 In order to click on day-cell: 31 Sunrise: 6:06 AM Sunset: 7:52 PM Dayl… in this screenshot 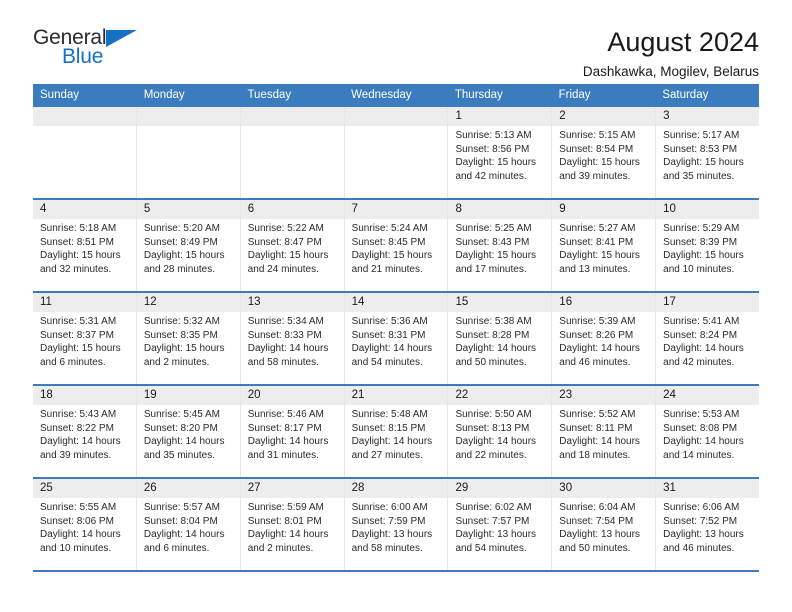, I will do `click(708, 524)`.